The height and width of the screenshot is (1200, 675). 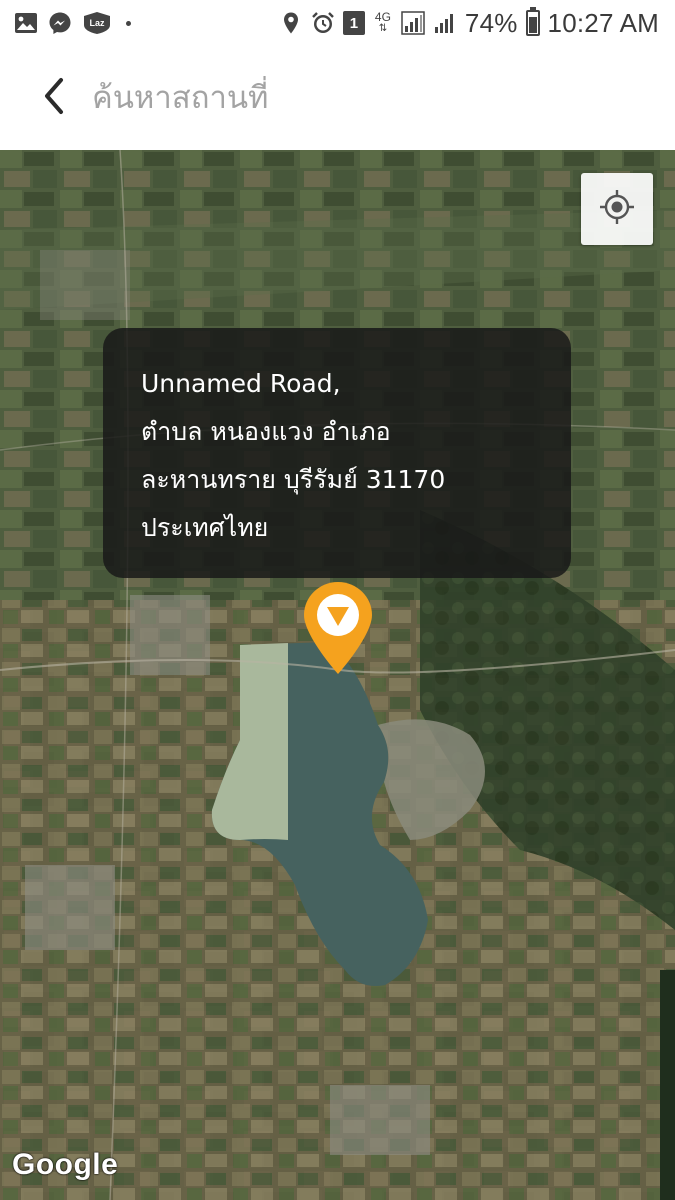 What do you see at coordinates (491, 22) in the screenshot?
I see `battery-percent: 74%` at bounding box center [491, 22].